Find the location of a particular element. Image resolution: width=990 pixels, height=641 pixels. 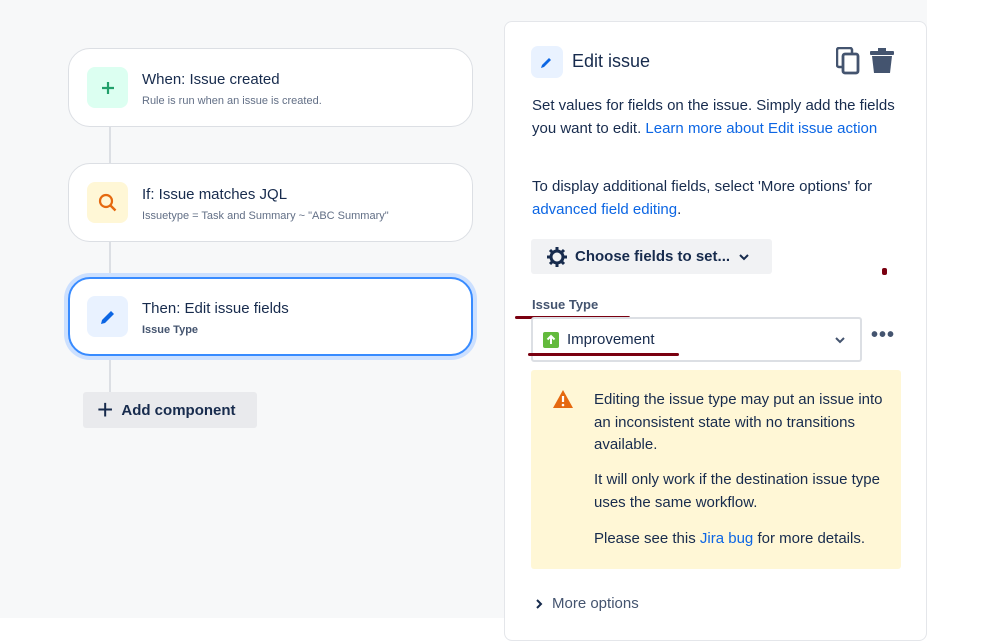

plus-icon: + is located at coordinates (105, 409).